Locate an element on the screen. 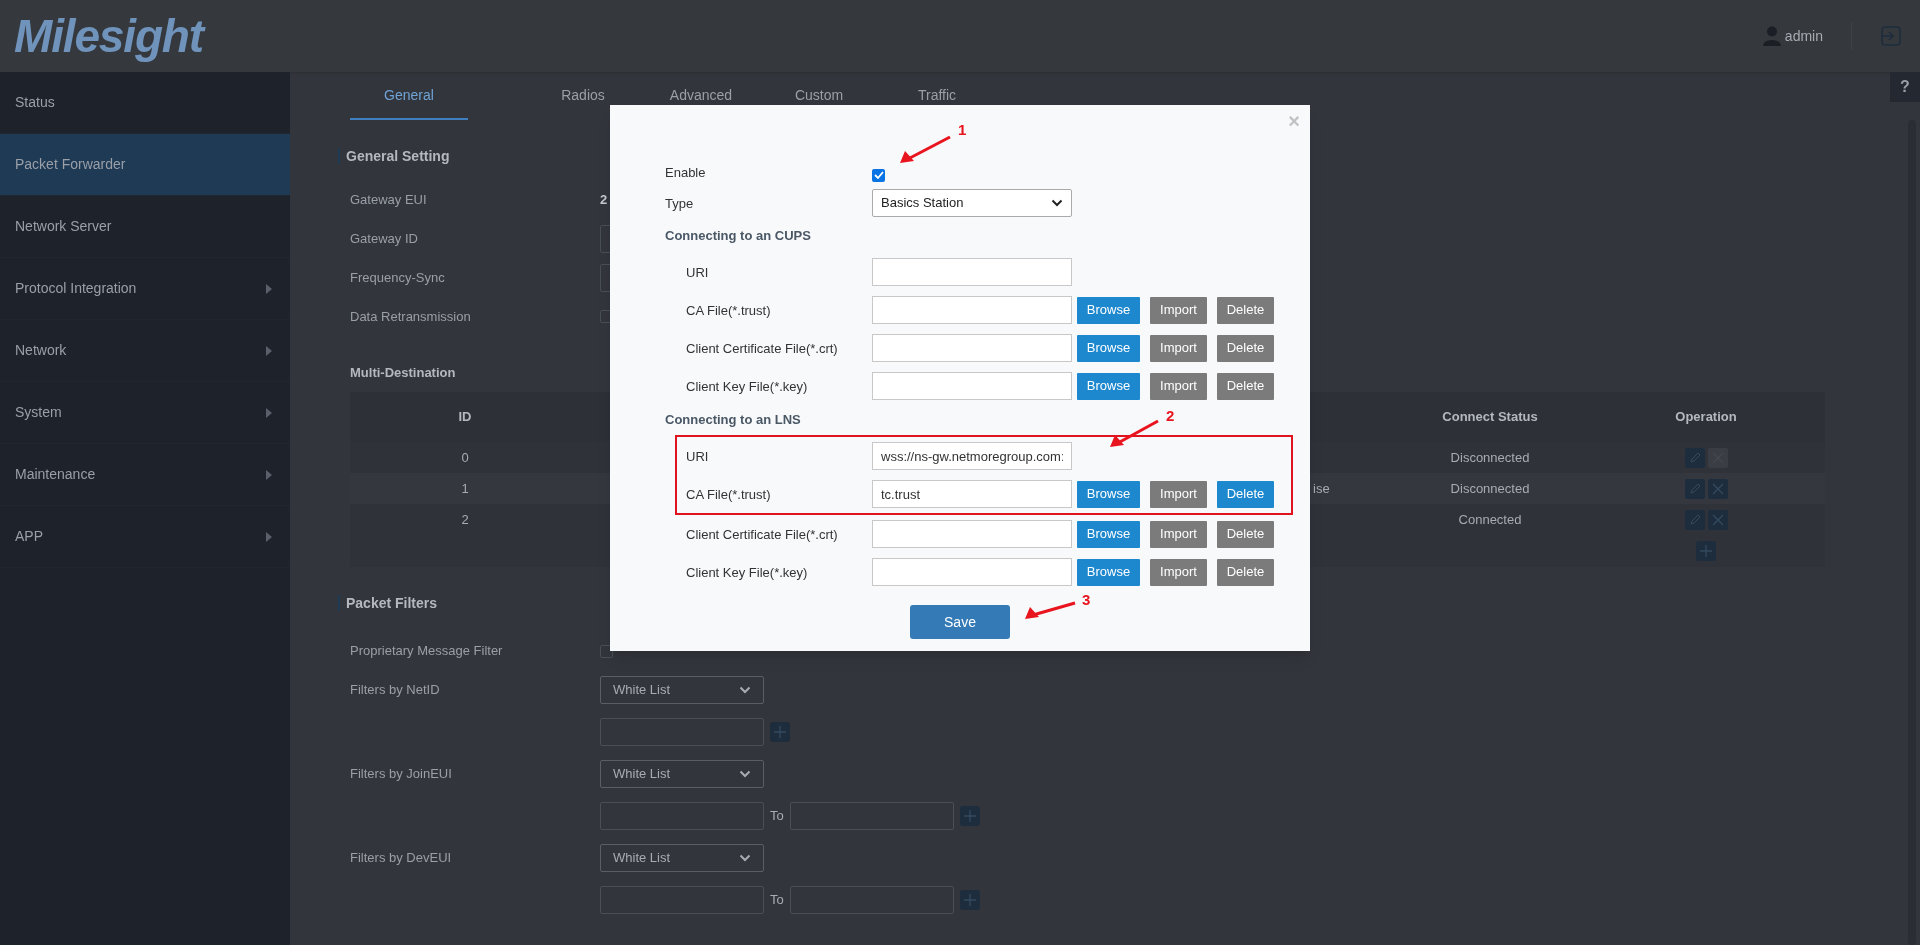  column-header: Connect Status is located at coordinates (1490, 417).